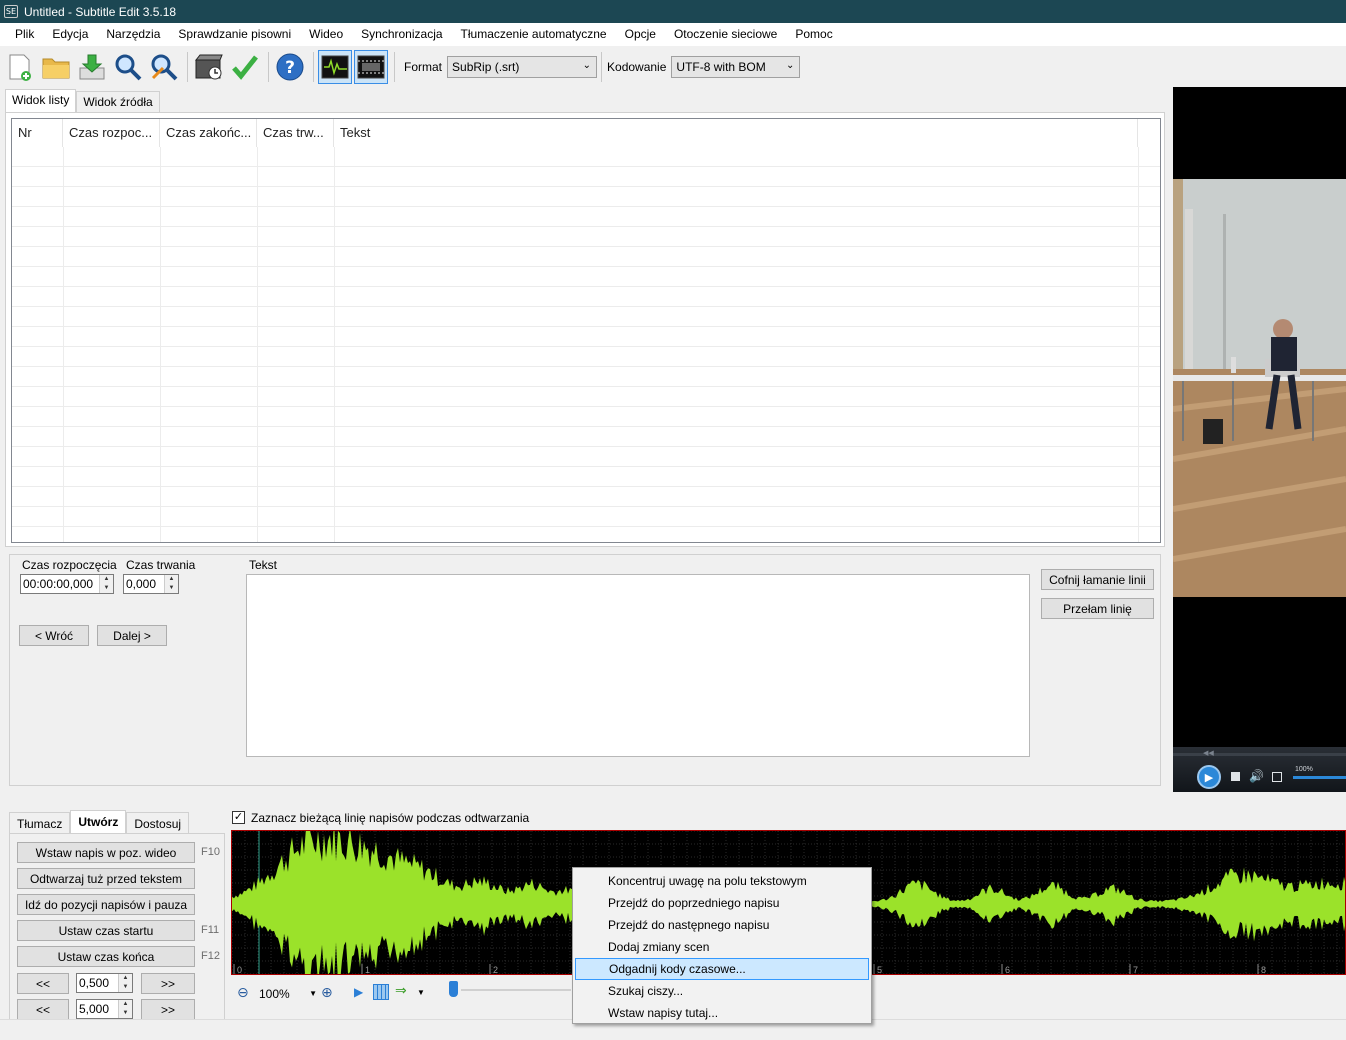 This screenshot has width=1346, height=1040. I want to click on next-button: Dalej >, so click(132, 635).